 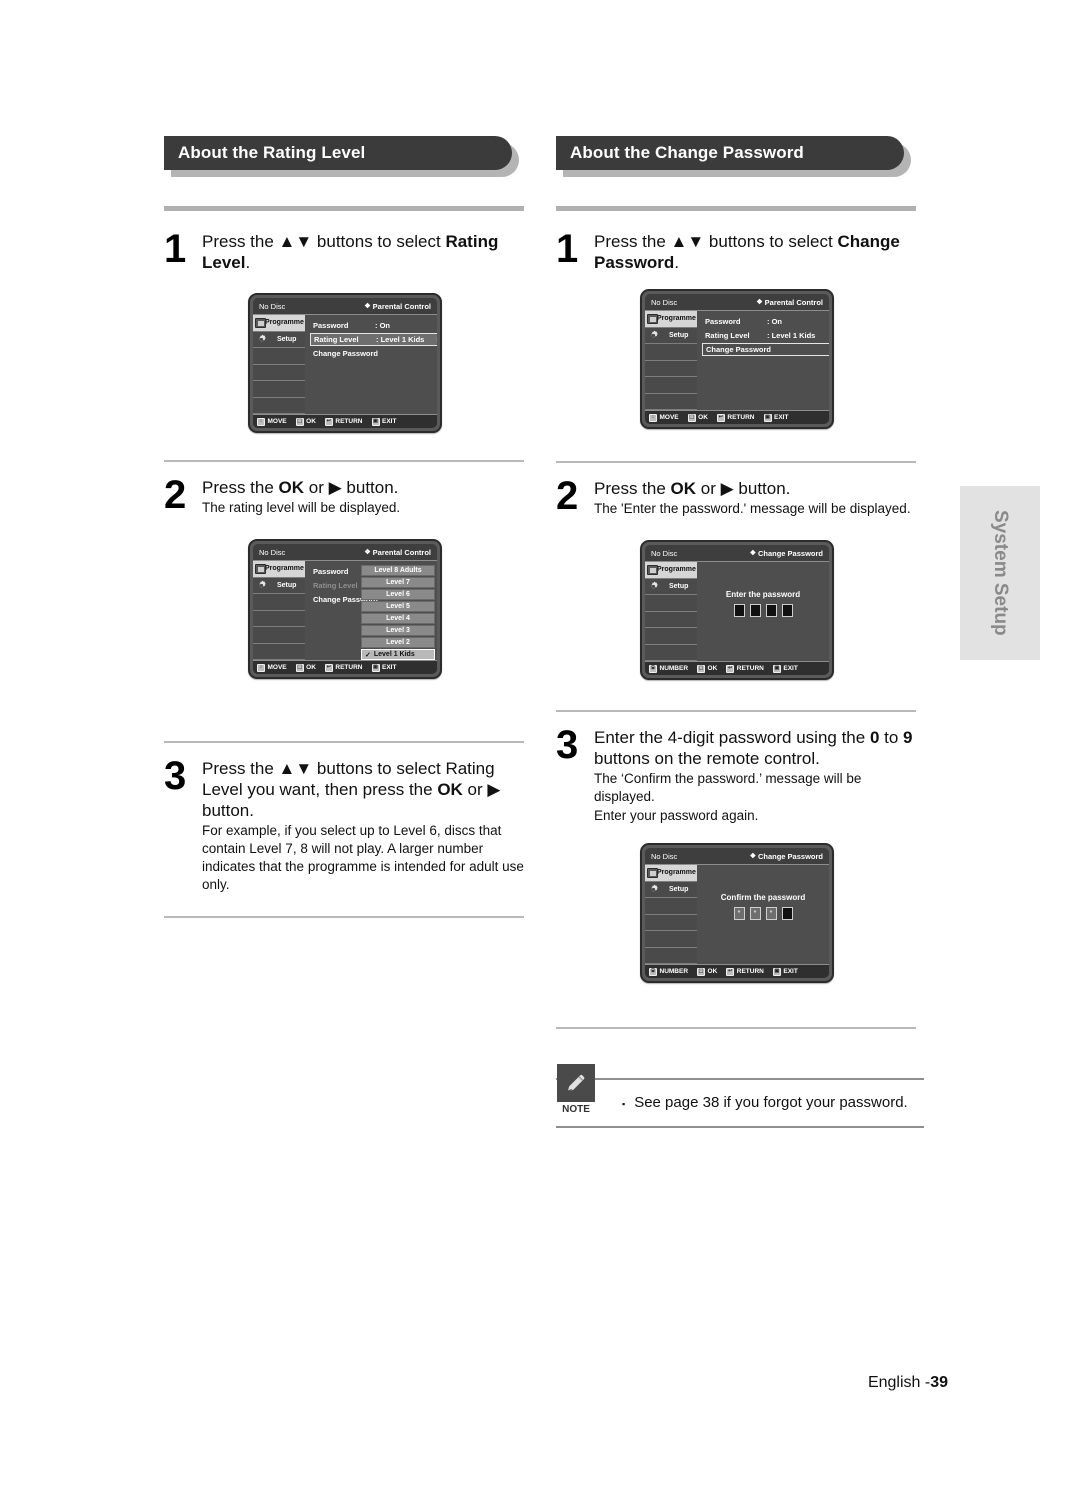 What do you see at coordinates (763, 611) in the screenshot?
I see `tv-password-panel: Enter the password` at bounding box center [763, 611].